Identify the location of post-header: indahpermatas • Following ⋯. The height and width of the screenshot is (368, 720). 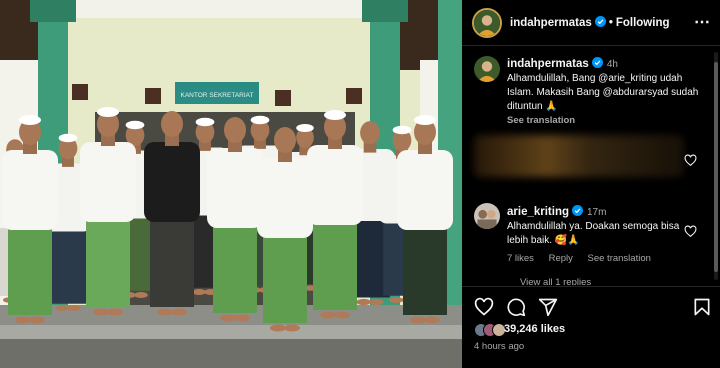
(591, 23).